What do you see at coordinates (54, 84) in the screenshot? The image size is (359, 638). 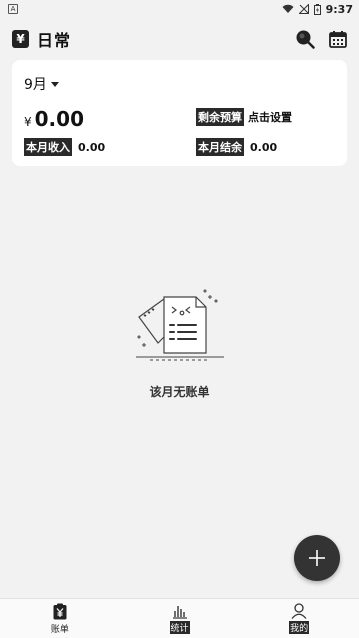 I see `chevron-down-icon` at bounding box center [54, 84].